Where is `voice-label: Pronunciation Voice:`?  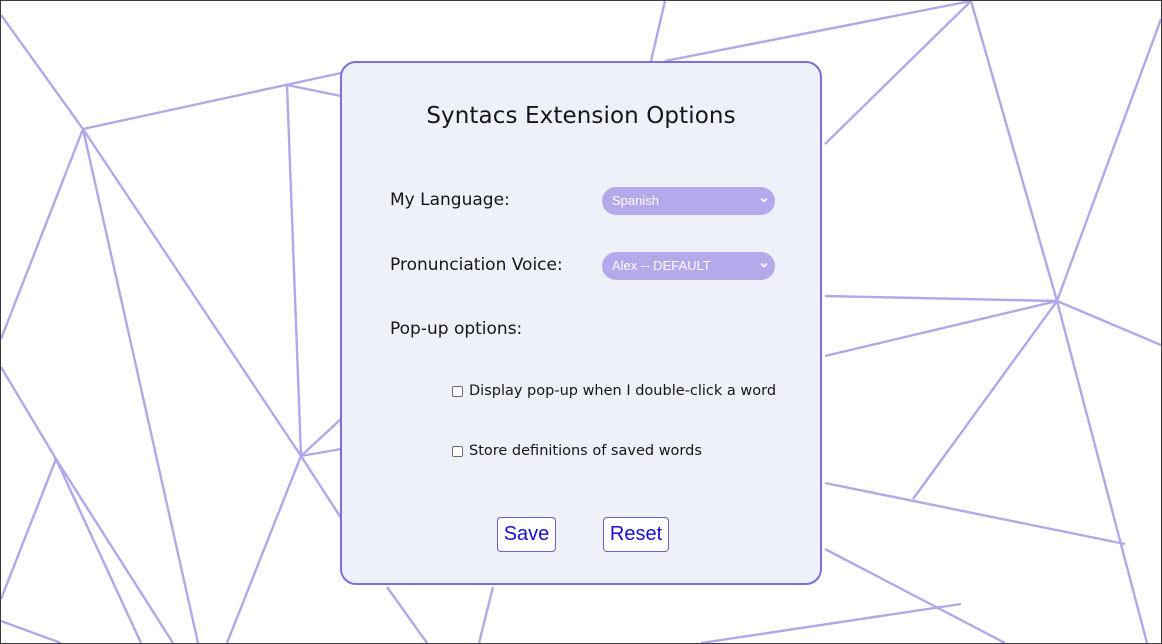
voice-label: Pronunciation Voice: is located at coordinates (476, 265).